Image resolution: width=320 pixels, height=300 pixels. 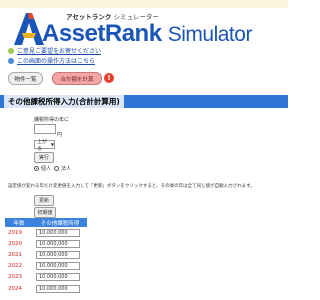 I want to click on table-row: 2023 10,000,000, so click(x=46, y=277).